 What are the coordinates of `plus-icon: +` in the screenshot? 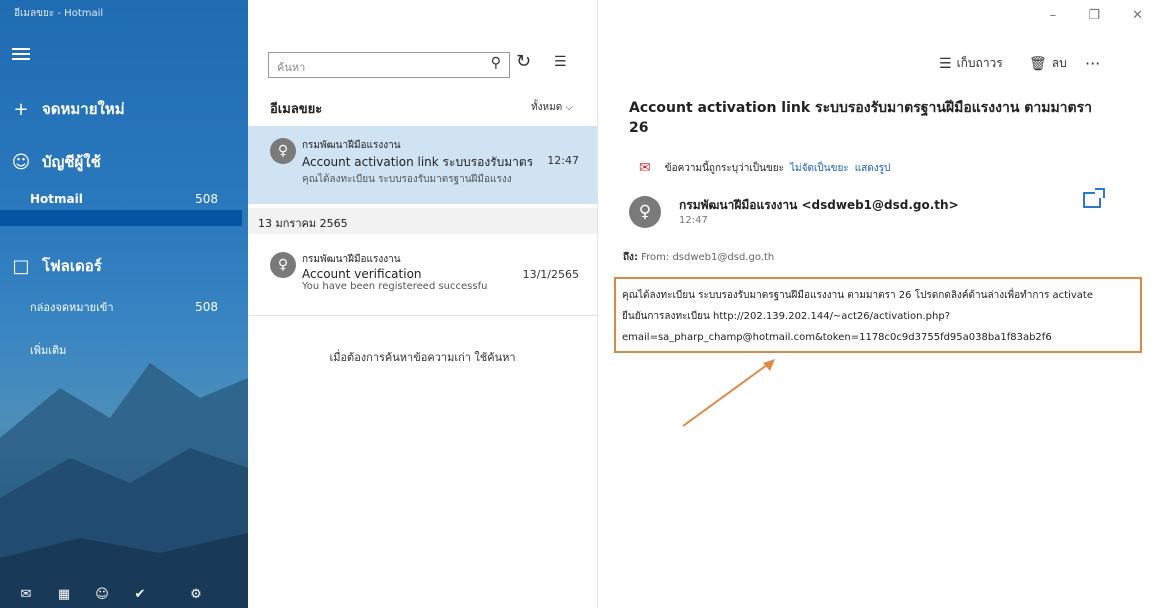 It's located at (21, 109).